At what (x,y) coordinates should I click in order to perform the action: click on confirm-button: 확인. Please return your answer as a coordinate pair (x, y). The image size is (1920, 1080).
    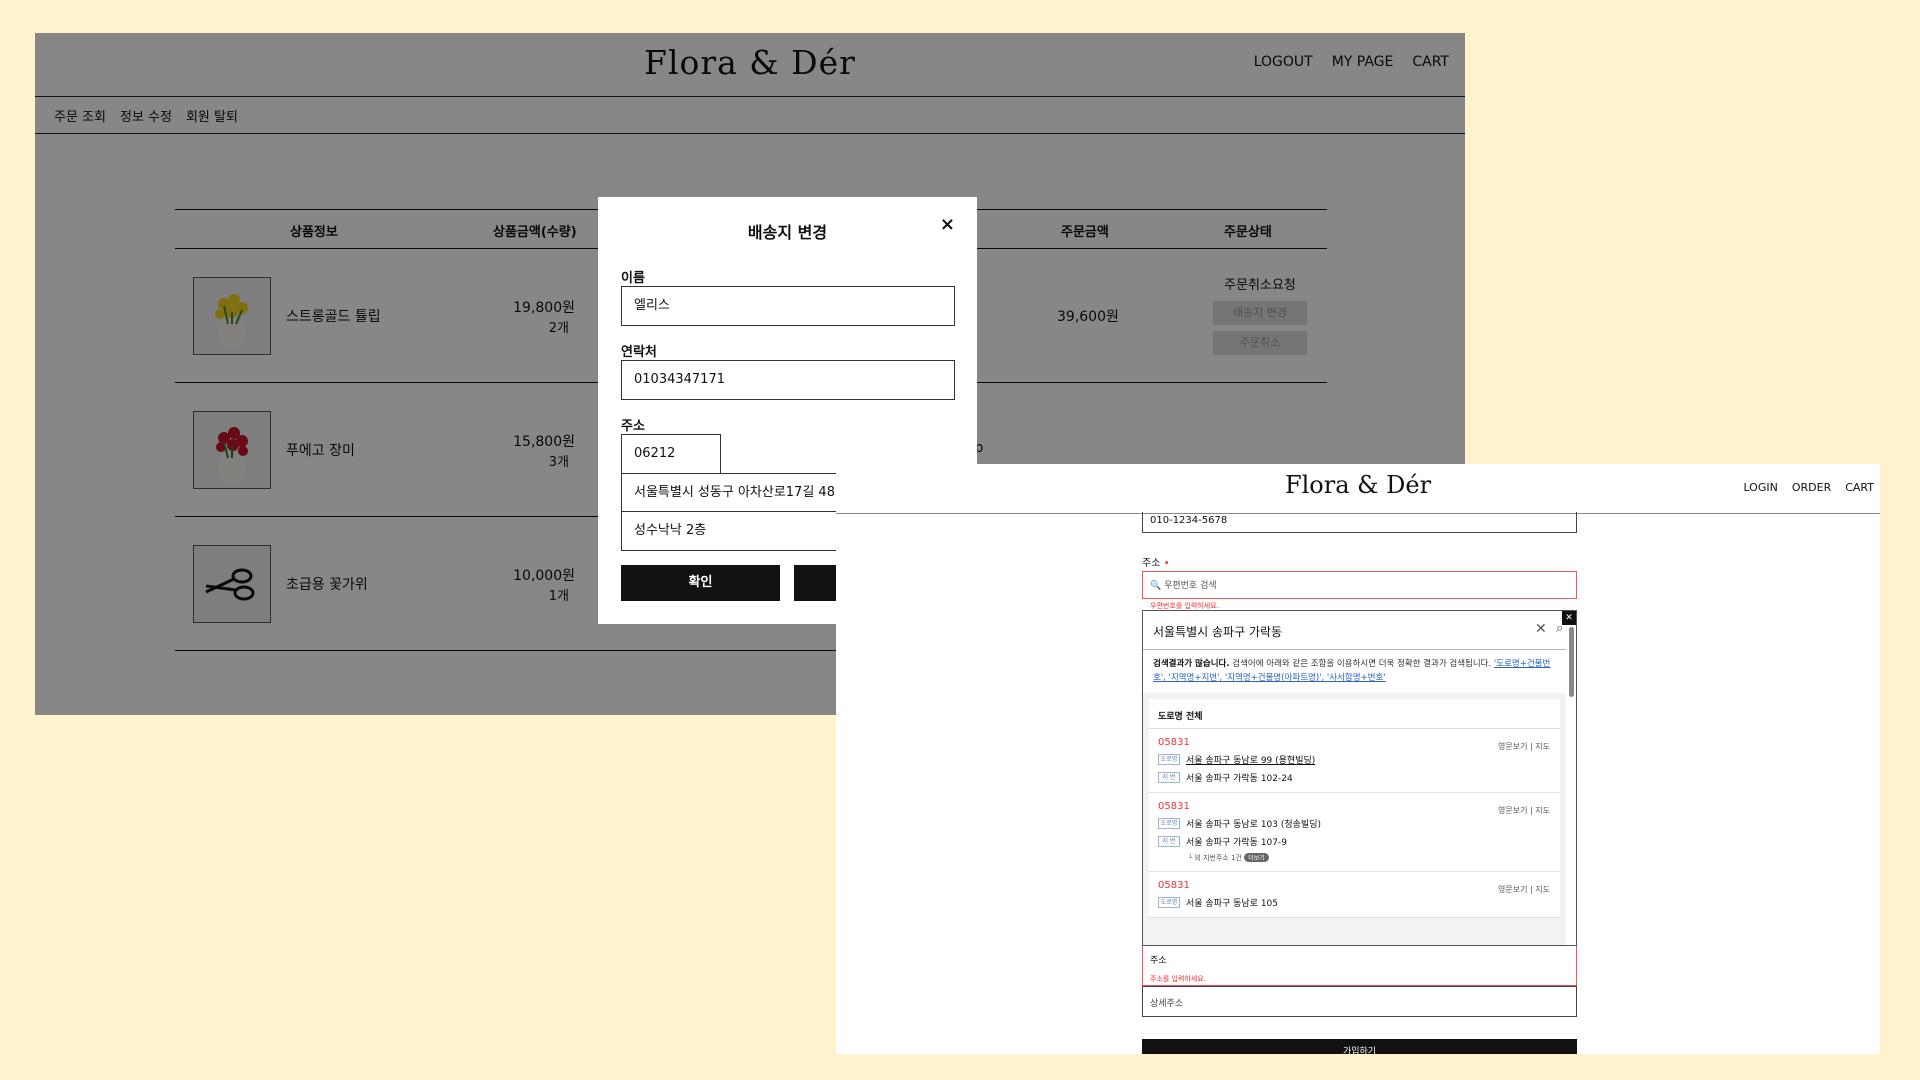
    Looking at the image, I should click on (700, 583).